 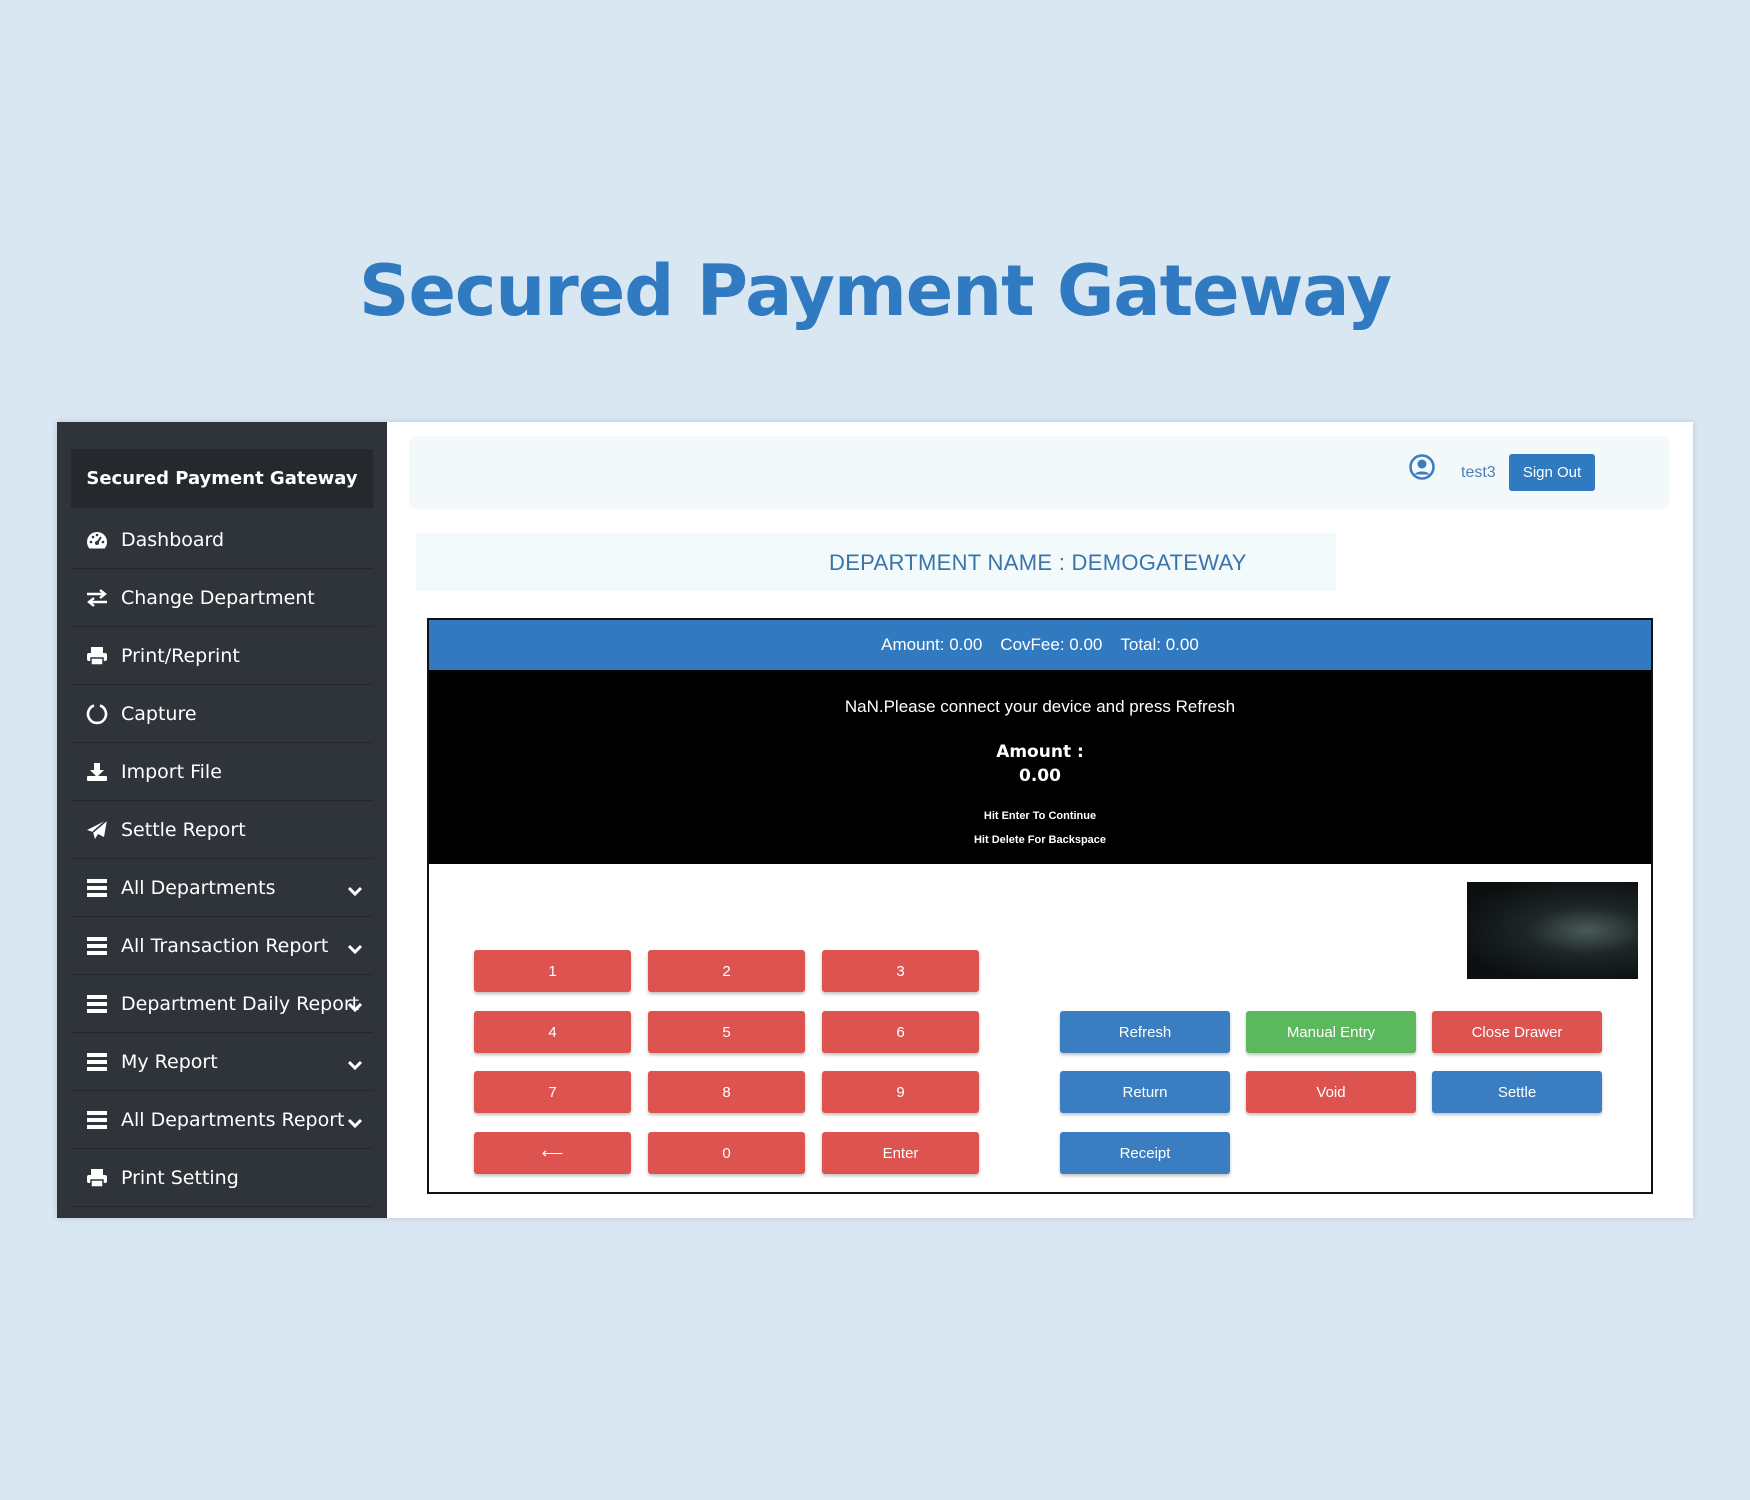 What do you see at coordinates (552, 1092) in the screenshot?
I see `key-7: 7` at bounding box center [552, 1092].